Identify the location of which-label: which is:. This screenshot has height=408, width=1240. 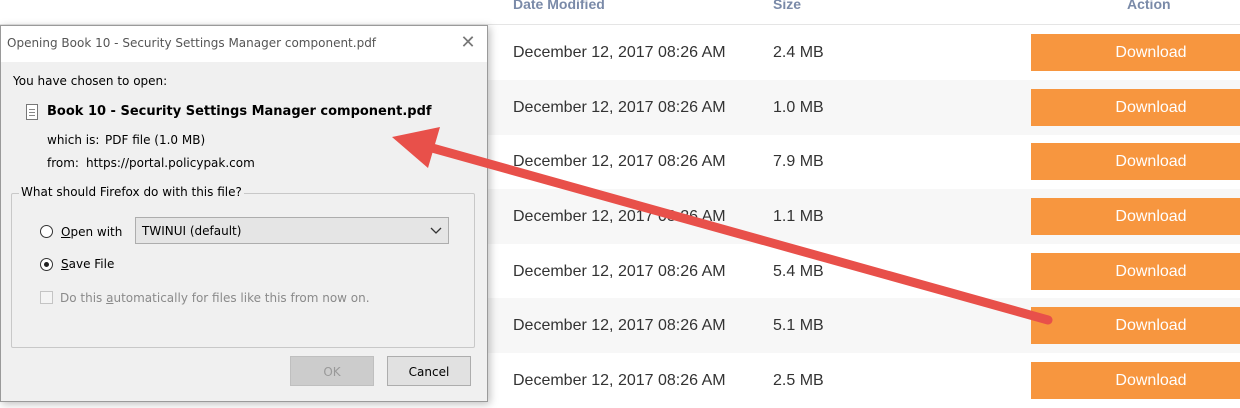
(73, 140).